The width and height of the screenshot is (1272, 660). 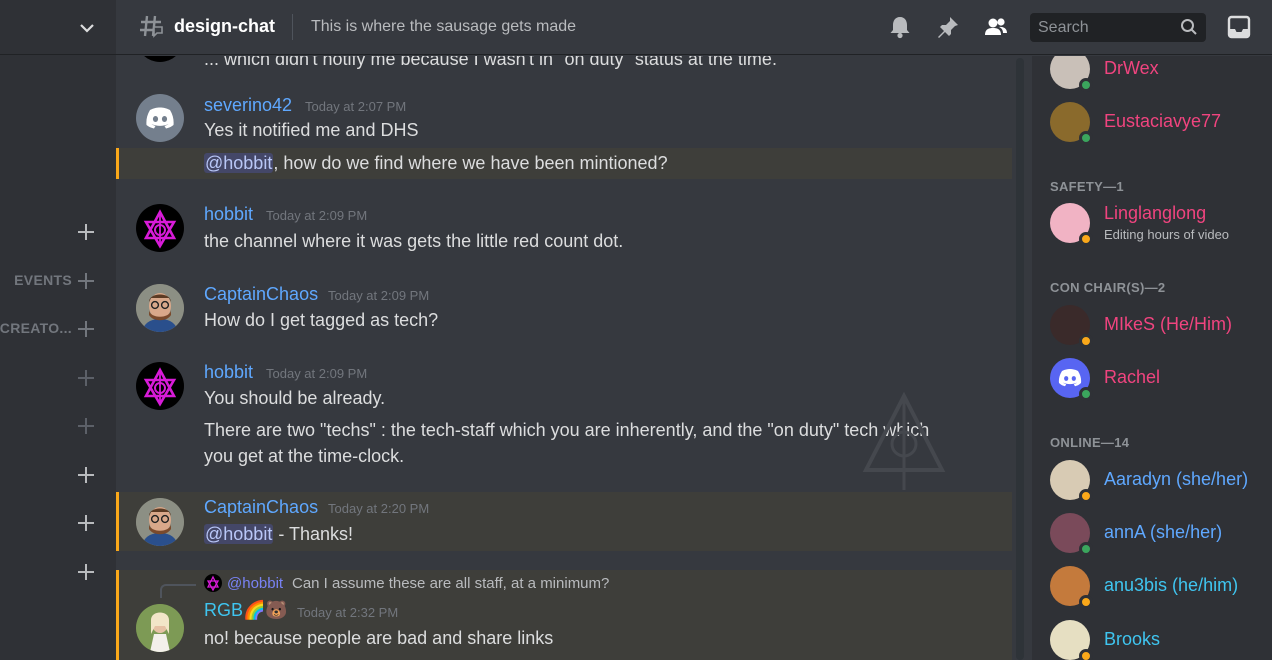 What do you see at coordinates (904, 440) in the screenshot?
I see `watermark-logo-icon` at bounding box center [904, 440].